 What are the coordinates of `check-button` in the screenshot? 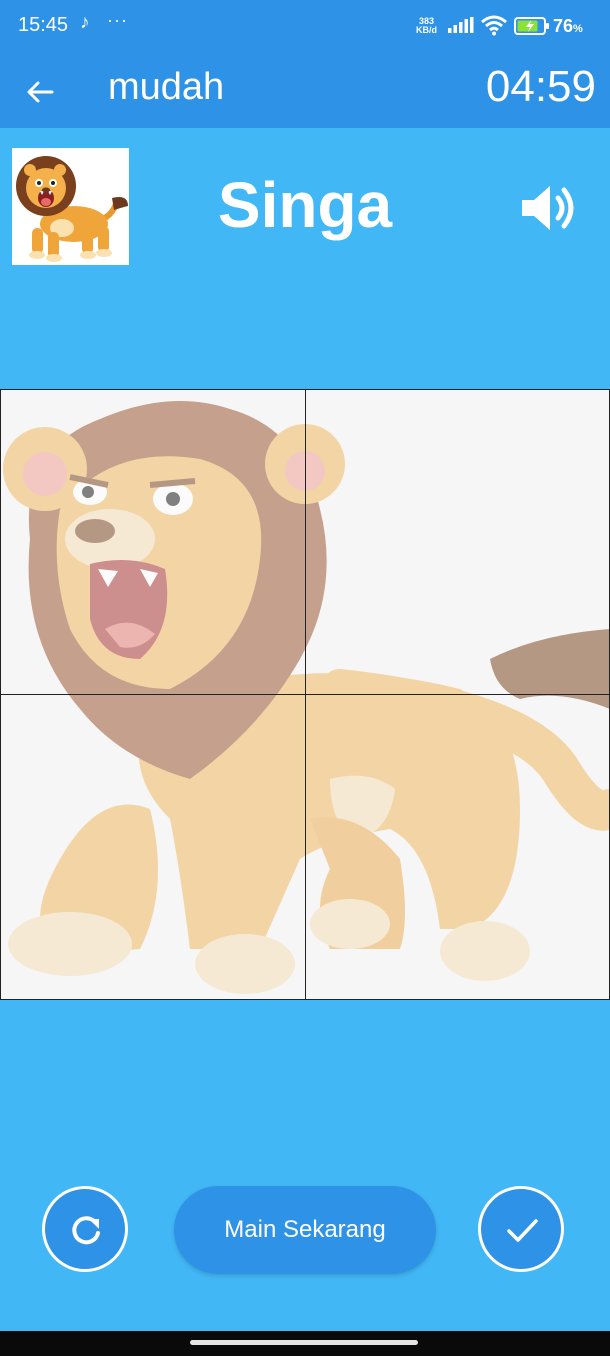 It's located at (521, 1229).